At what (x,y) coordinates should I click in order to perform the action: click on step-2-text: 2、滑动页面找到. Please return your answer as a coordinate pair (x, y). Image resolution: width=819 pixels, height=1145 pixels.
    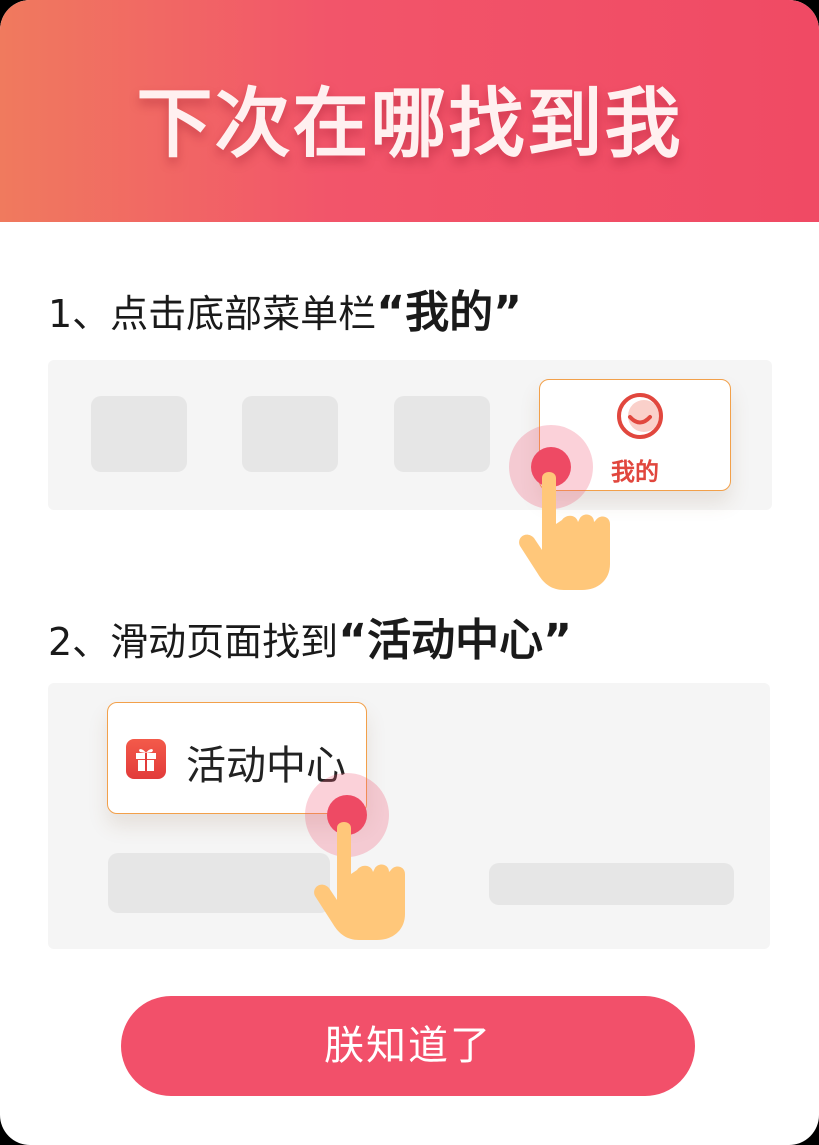
    Looking at the image, I should click on (193, 642).